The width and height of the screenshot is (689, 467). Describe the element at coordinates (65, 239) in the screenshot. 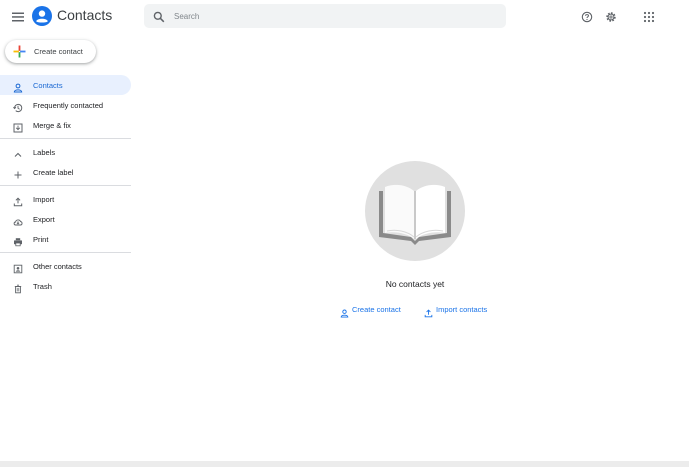

I see `sidebar-item-print: Print` at that location.